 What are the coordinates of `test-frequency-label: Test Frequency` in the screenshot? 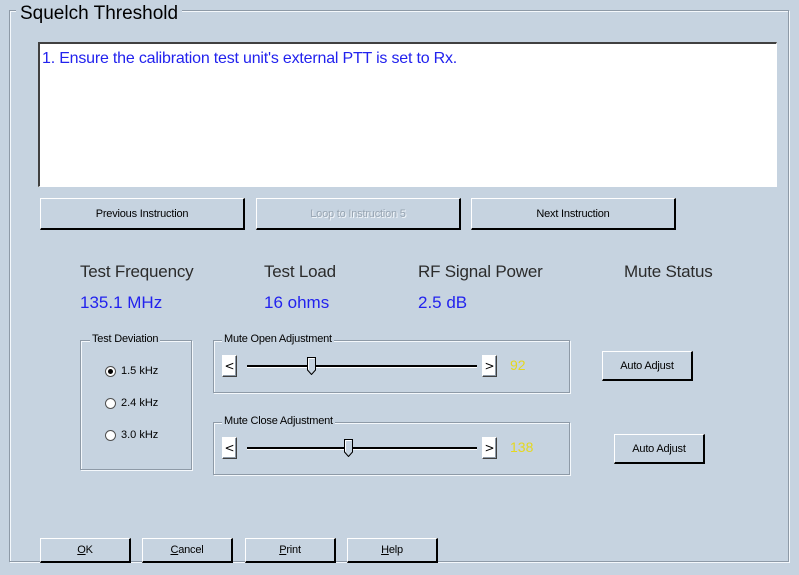 It's located at (137, 271).